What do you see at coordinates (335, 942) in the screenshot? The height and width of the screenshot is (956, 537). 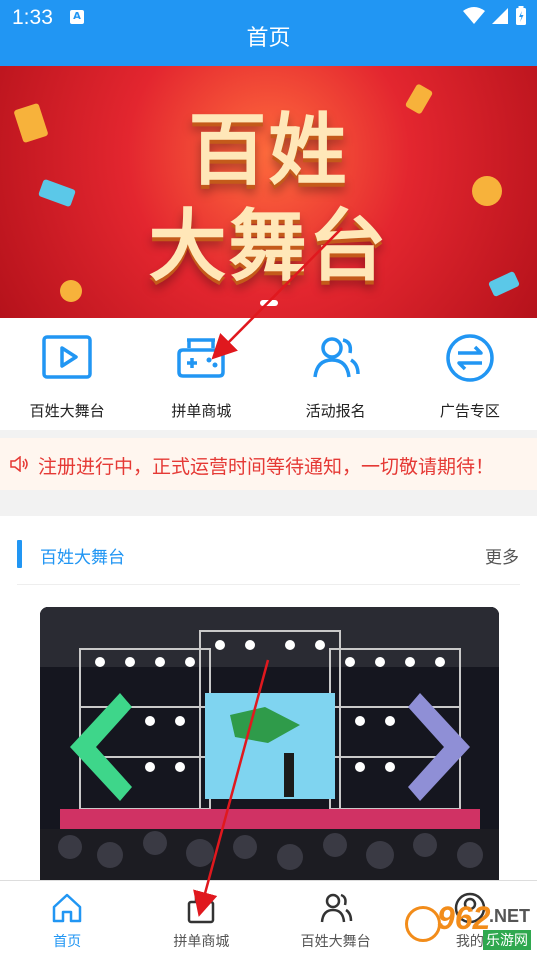 I see `tab-label: 百姓大舞台` at bounding box center [335, 942].